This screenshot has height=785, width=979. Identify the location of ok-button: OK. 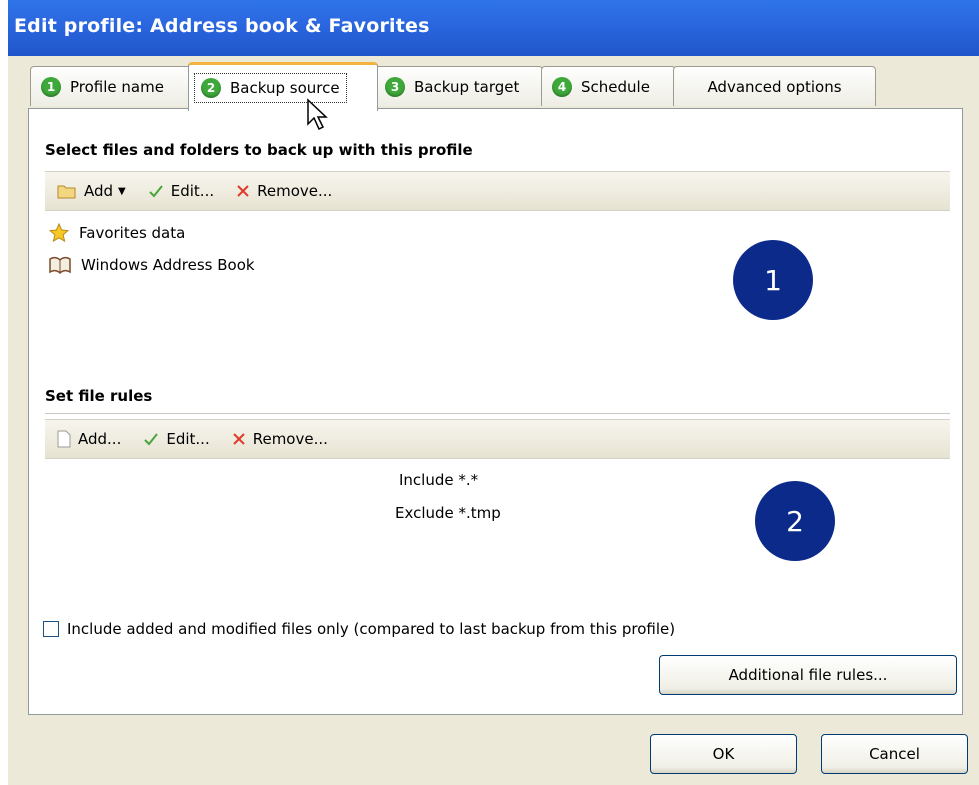
(723, 754).